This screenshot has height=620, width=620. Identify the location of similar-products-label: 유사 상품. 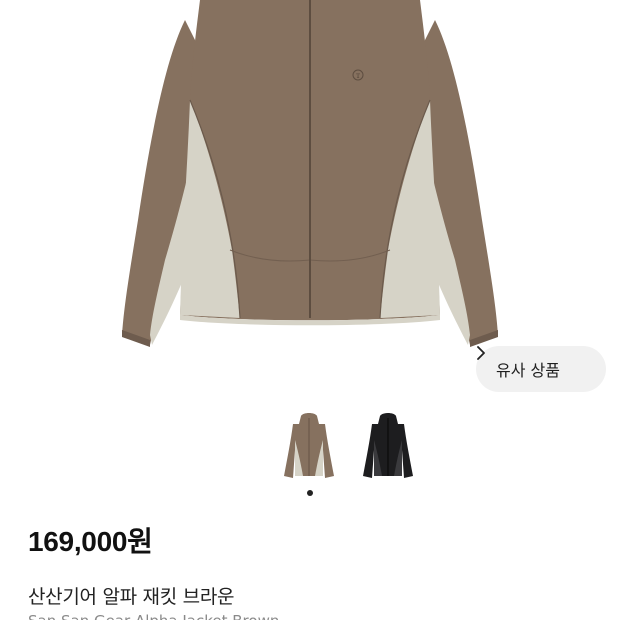
(528, 370).